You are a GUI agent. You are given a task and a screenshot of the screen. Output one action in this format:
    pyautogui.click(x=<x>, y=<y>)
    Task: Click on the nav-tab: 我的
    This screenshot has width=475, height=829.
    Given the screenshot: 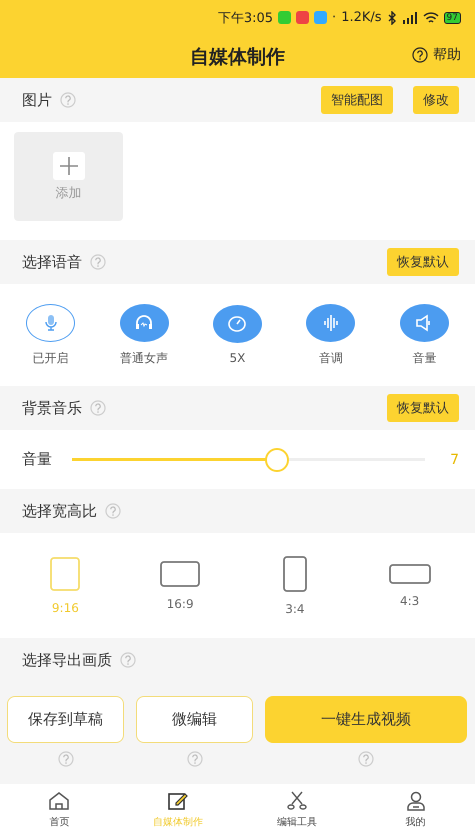 What is the action you would take?
    pyautogui.click(x=415, y=809)
    